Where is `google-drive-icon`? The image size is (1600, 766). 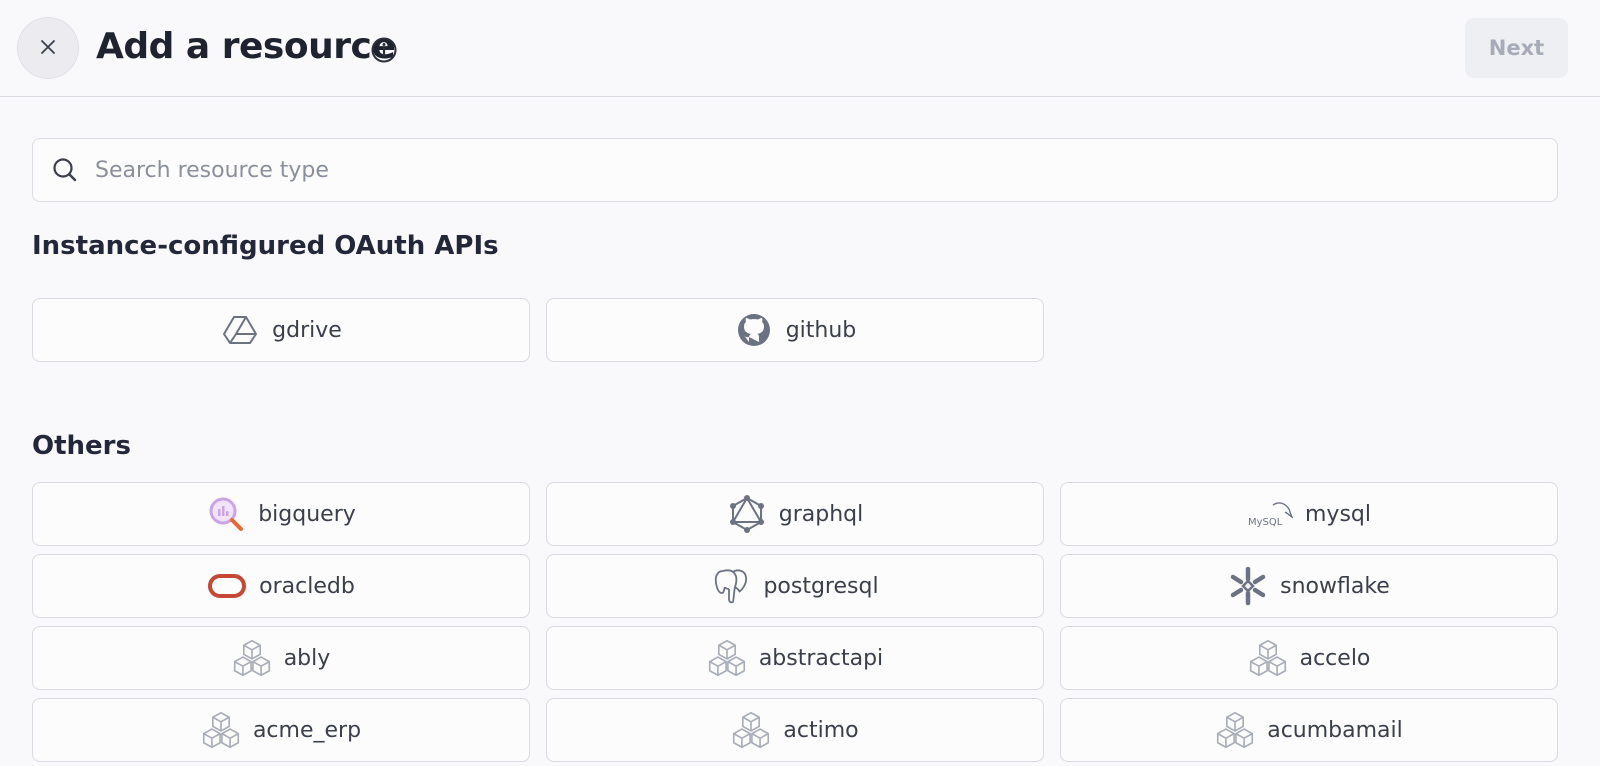 google-drive-icon is located at coordinates (240, 330).